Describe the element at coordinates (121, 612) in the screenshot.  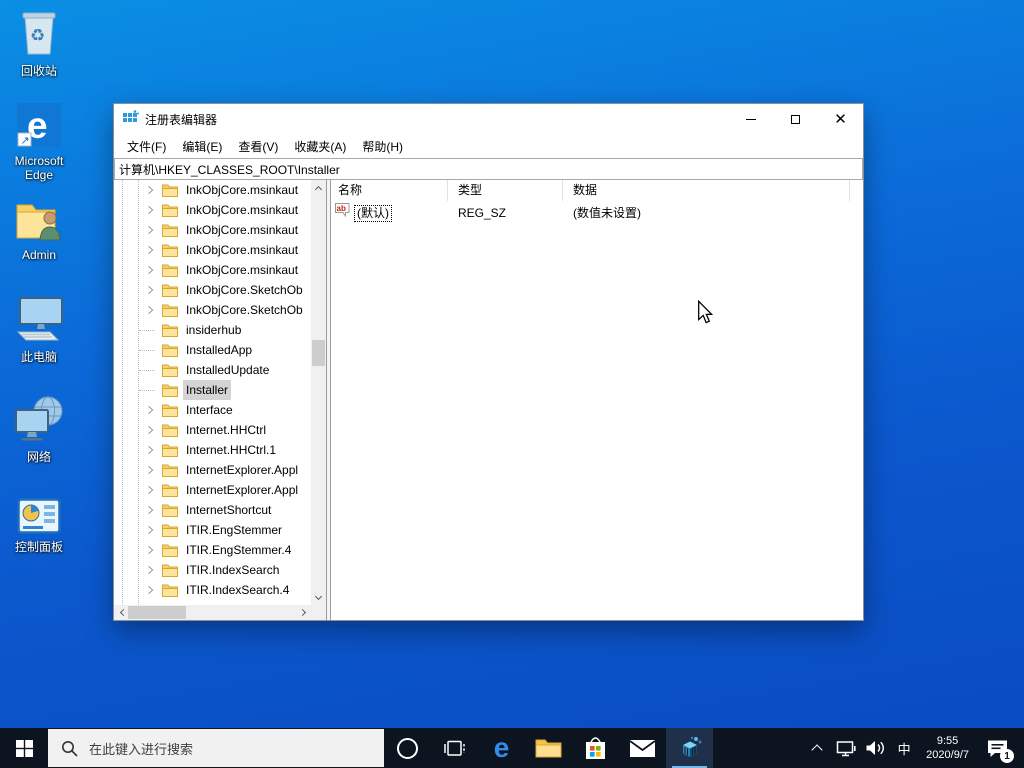
I see `scroll-left-icon` at that location.